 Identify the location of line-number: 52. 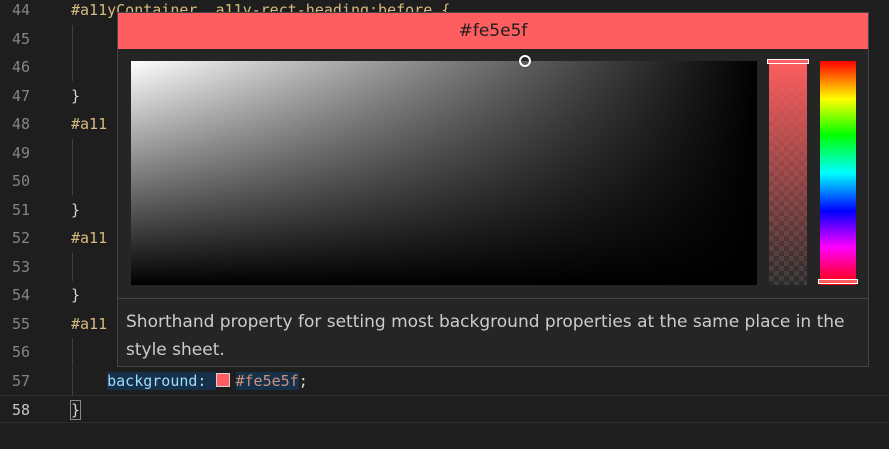
(20, 238).